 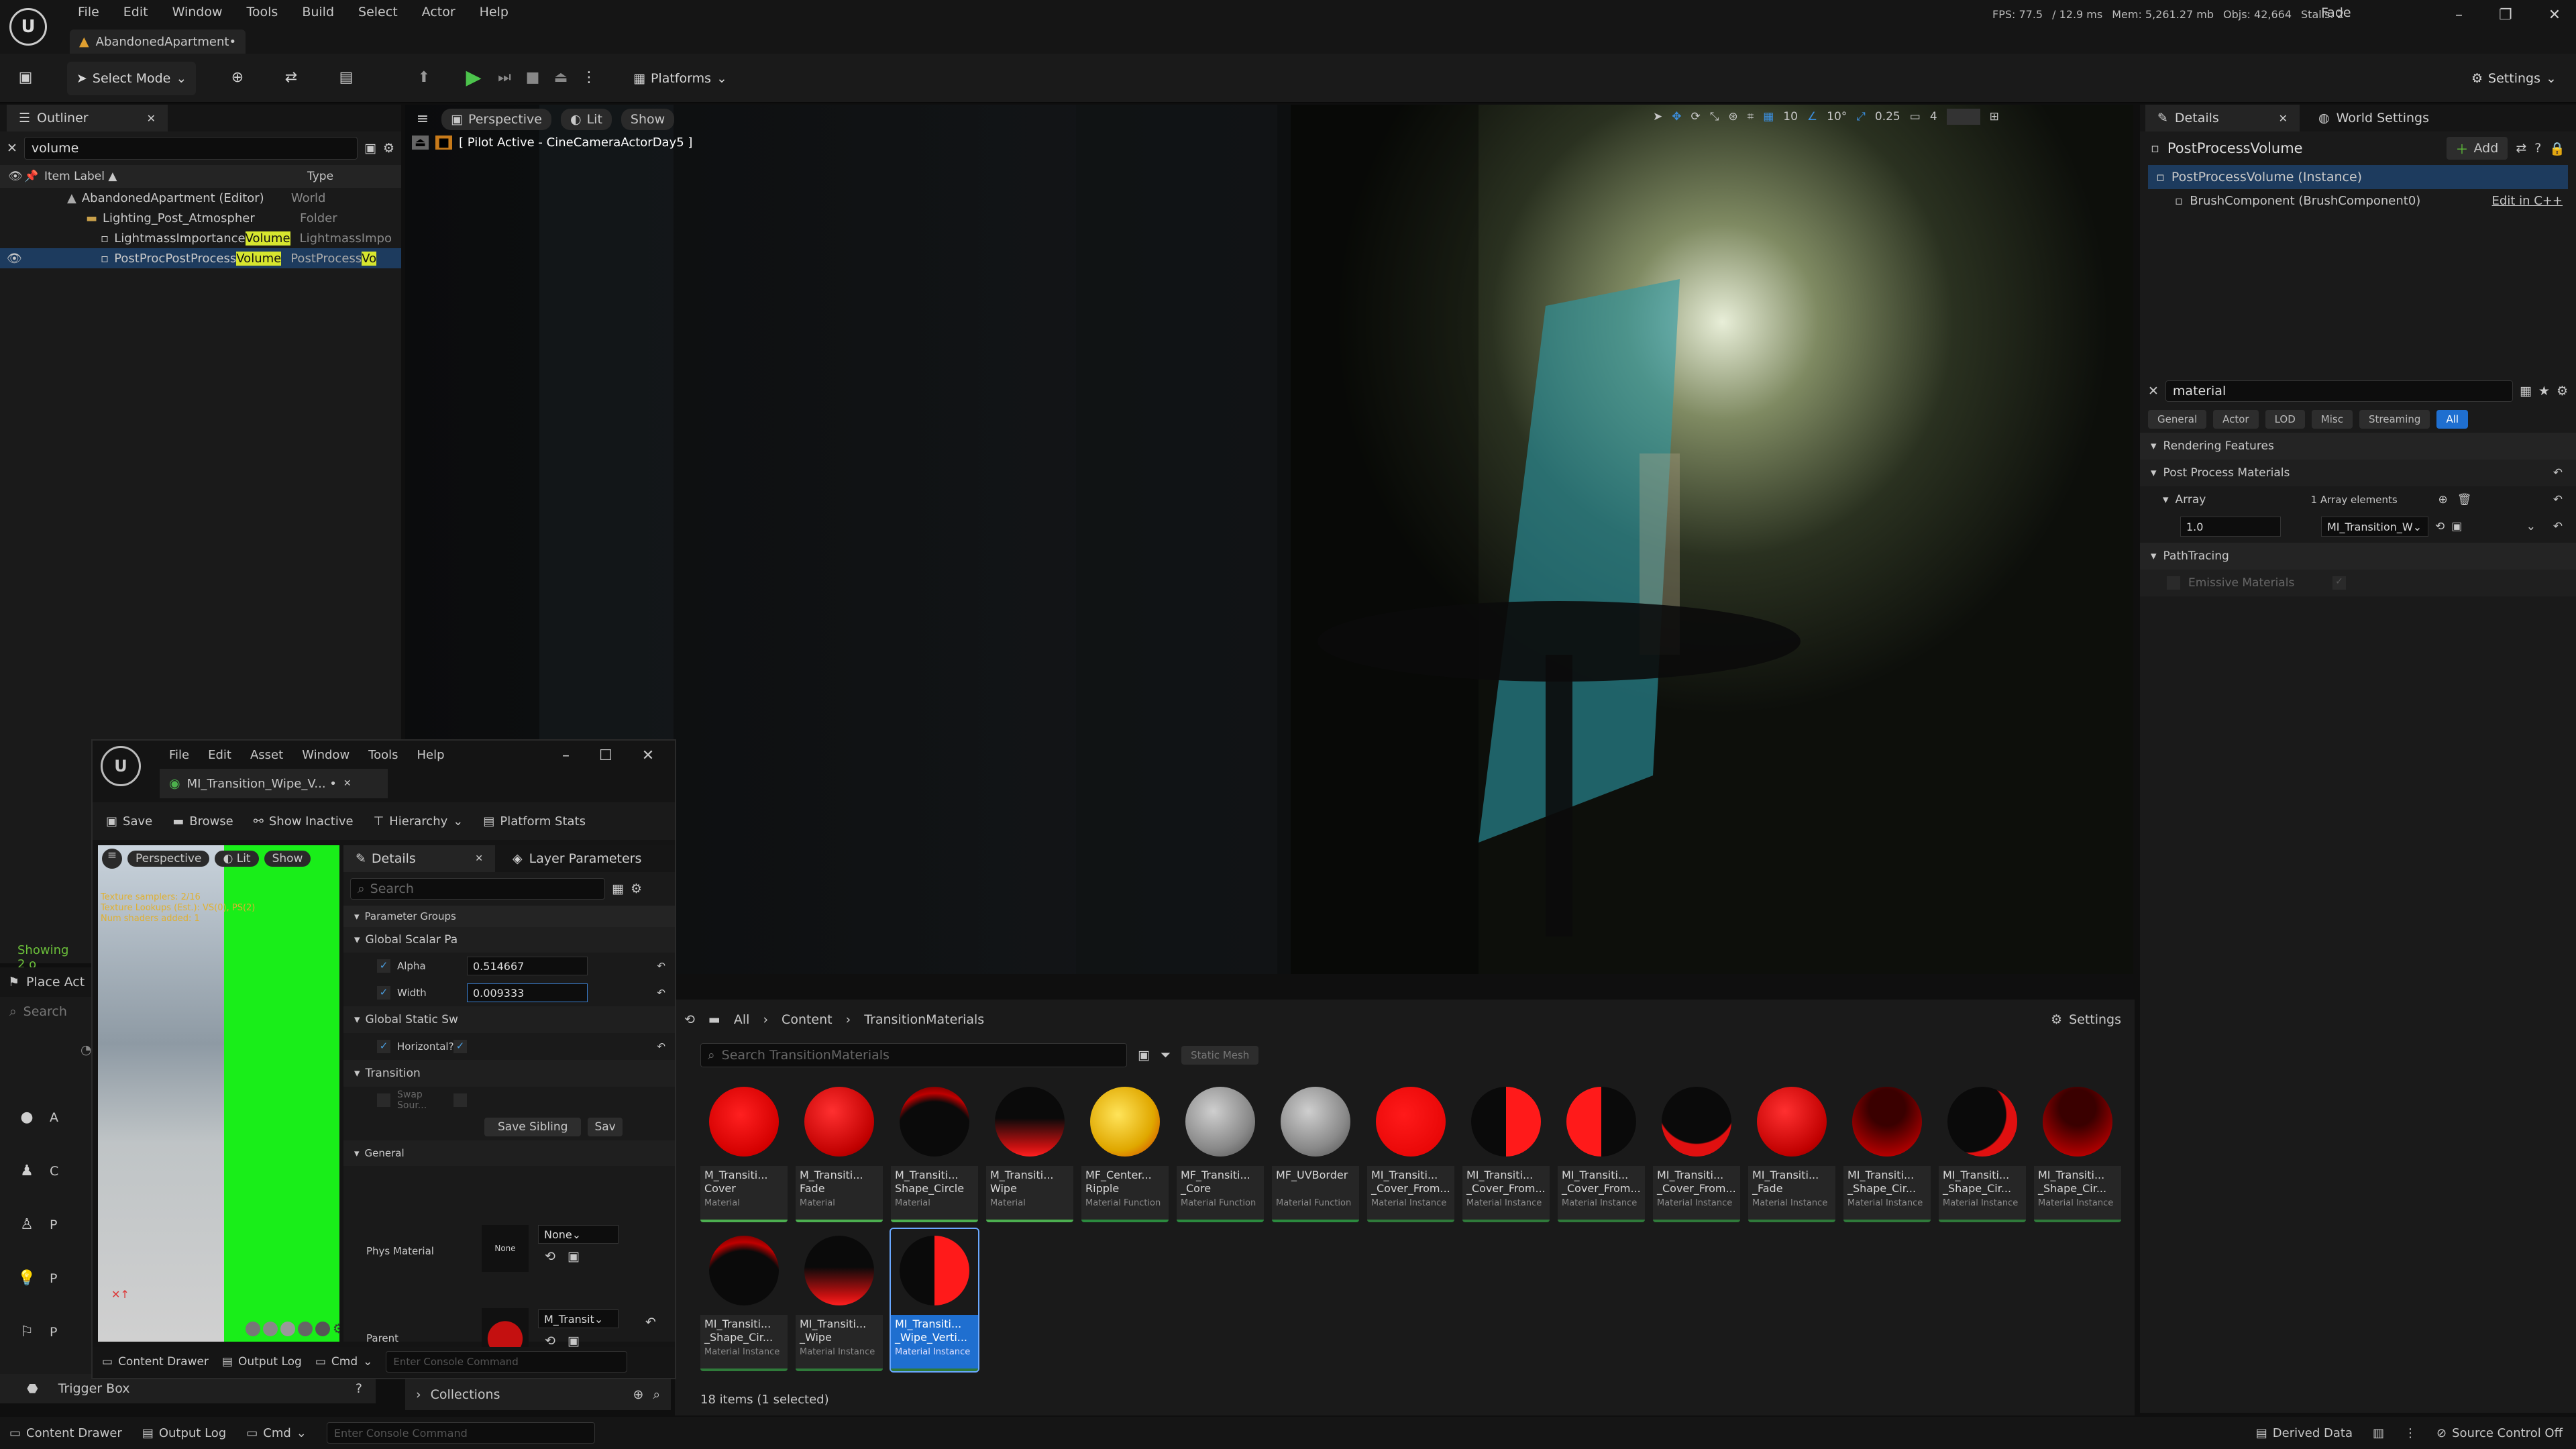 I want to click on cylinder-icon, so click(x=253, y=1329).